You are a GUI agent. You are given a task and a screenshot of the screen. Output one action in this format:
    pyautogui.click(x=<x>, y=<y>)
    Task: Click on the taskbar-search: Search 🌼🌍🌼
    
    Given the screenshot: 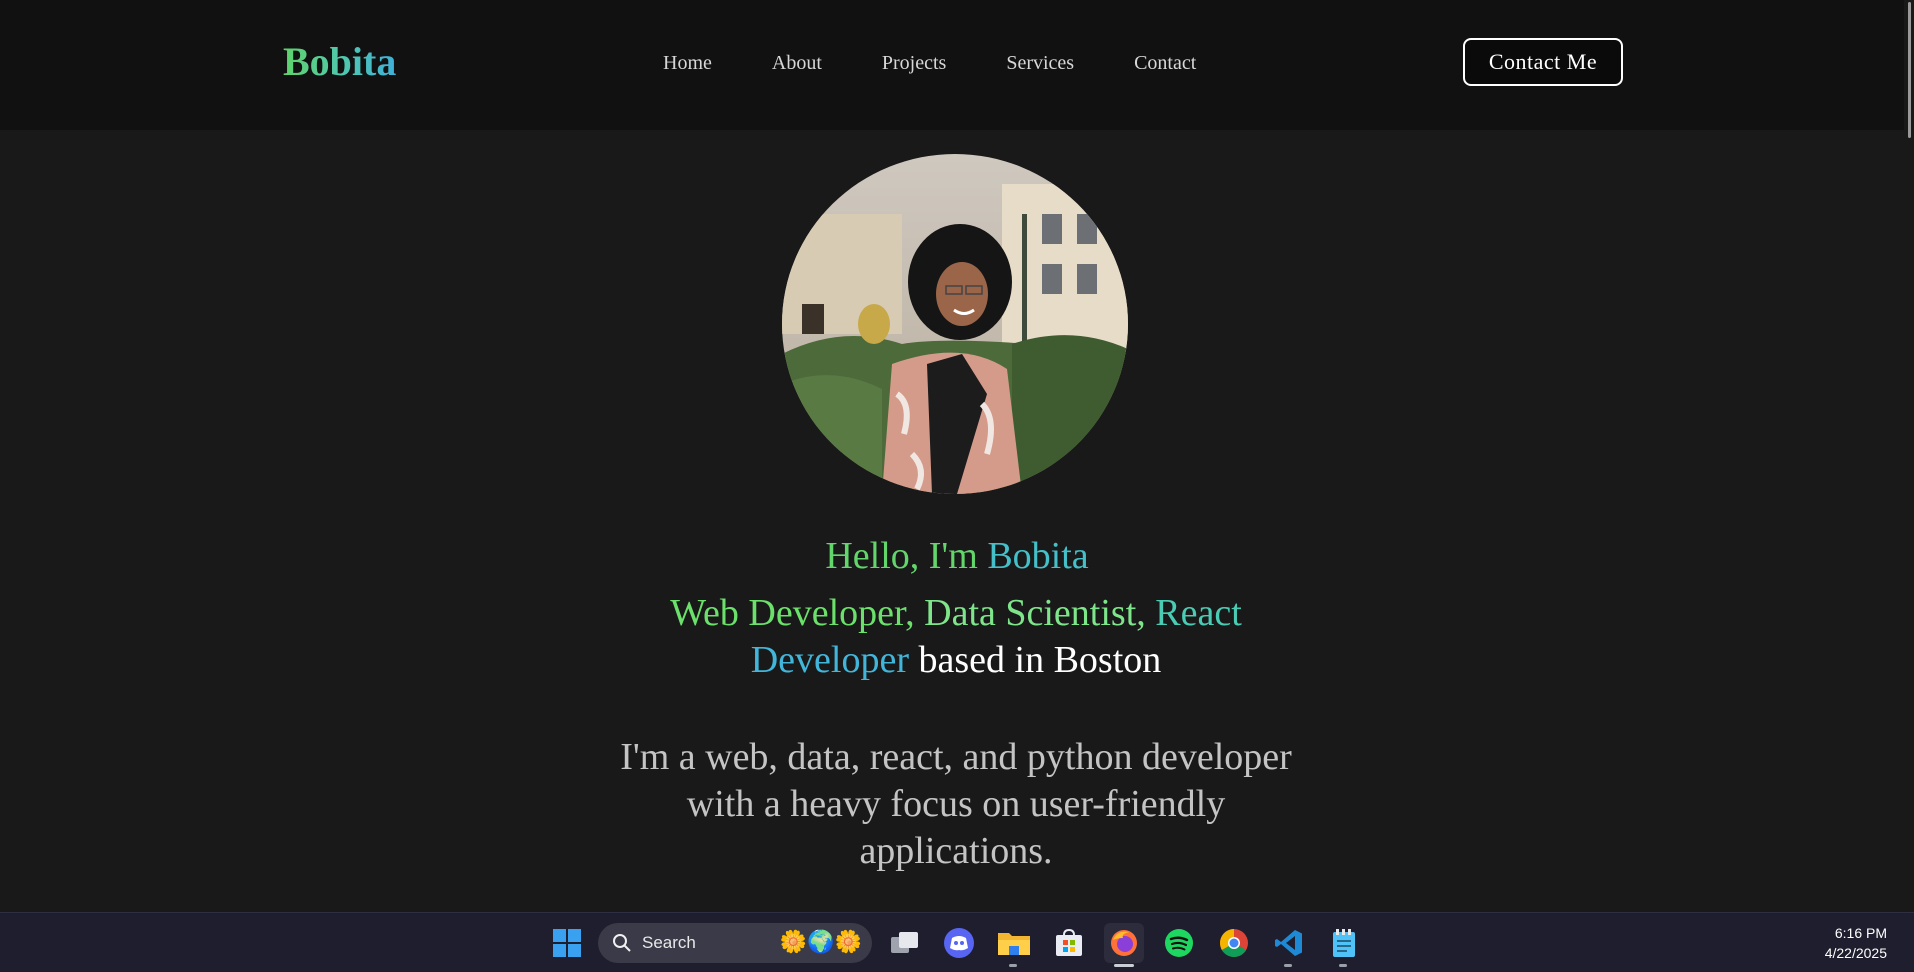 What is the action you would take?
    pyautogui.click(x=735, y=943)
    